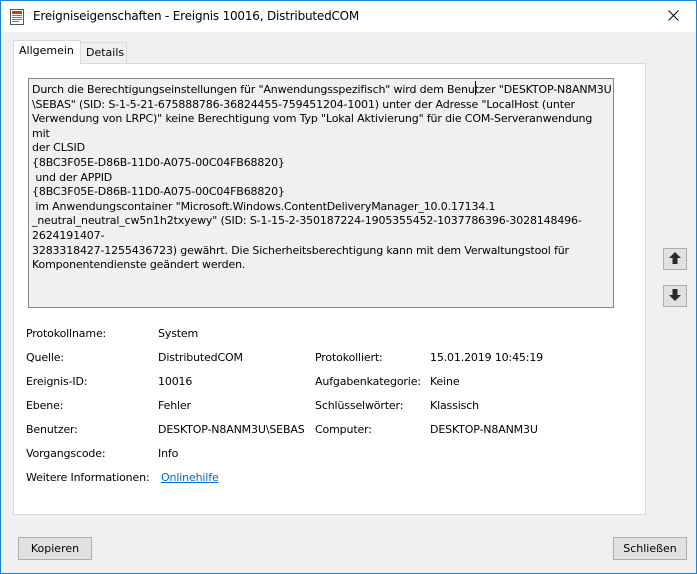  What do you see at coordinates (487, 357) in the screenshot?
I see `protokolliert-value: 15.01.2019 10:45:19` at bounding box center [487, 357].